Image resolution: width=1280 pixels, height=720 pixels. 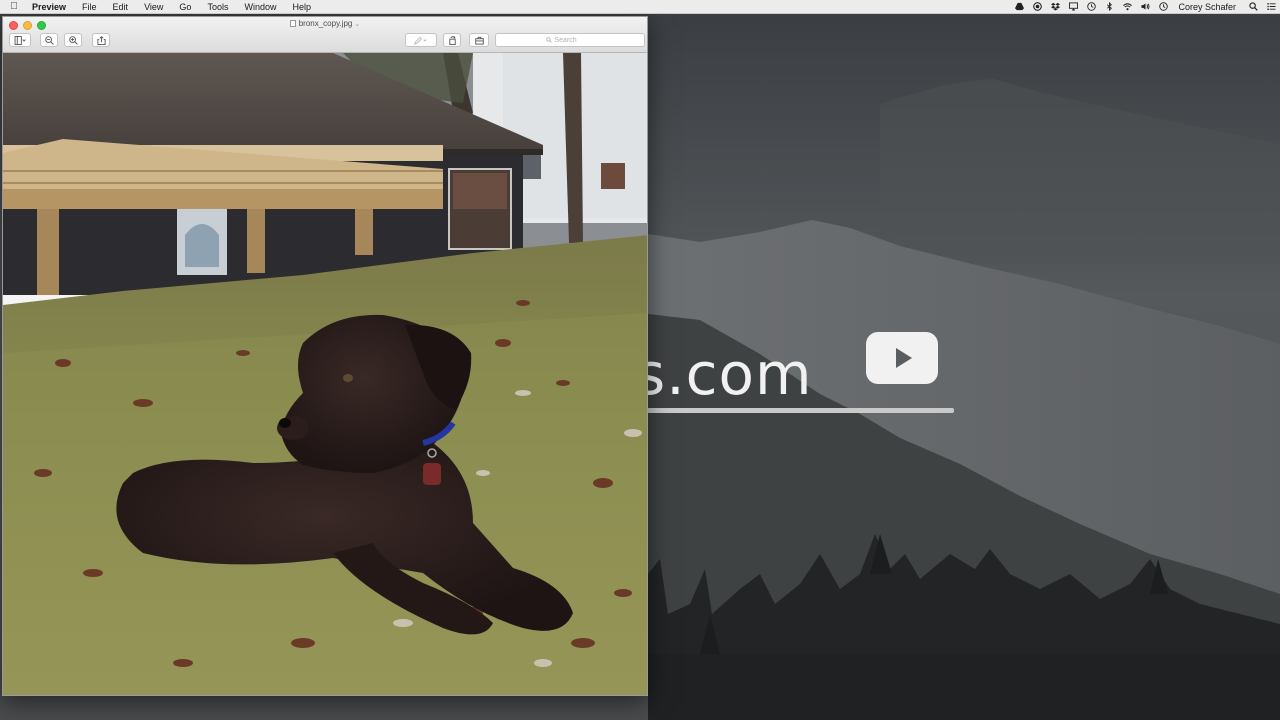 I want to click on logo-underline, so click(x=800, y=410).